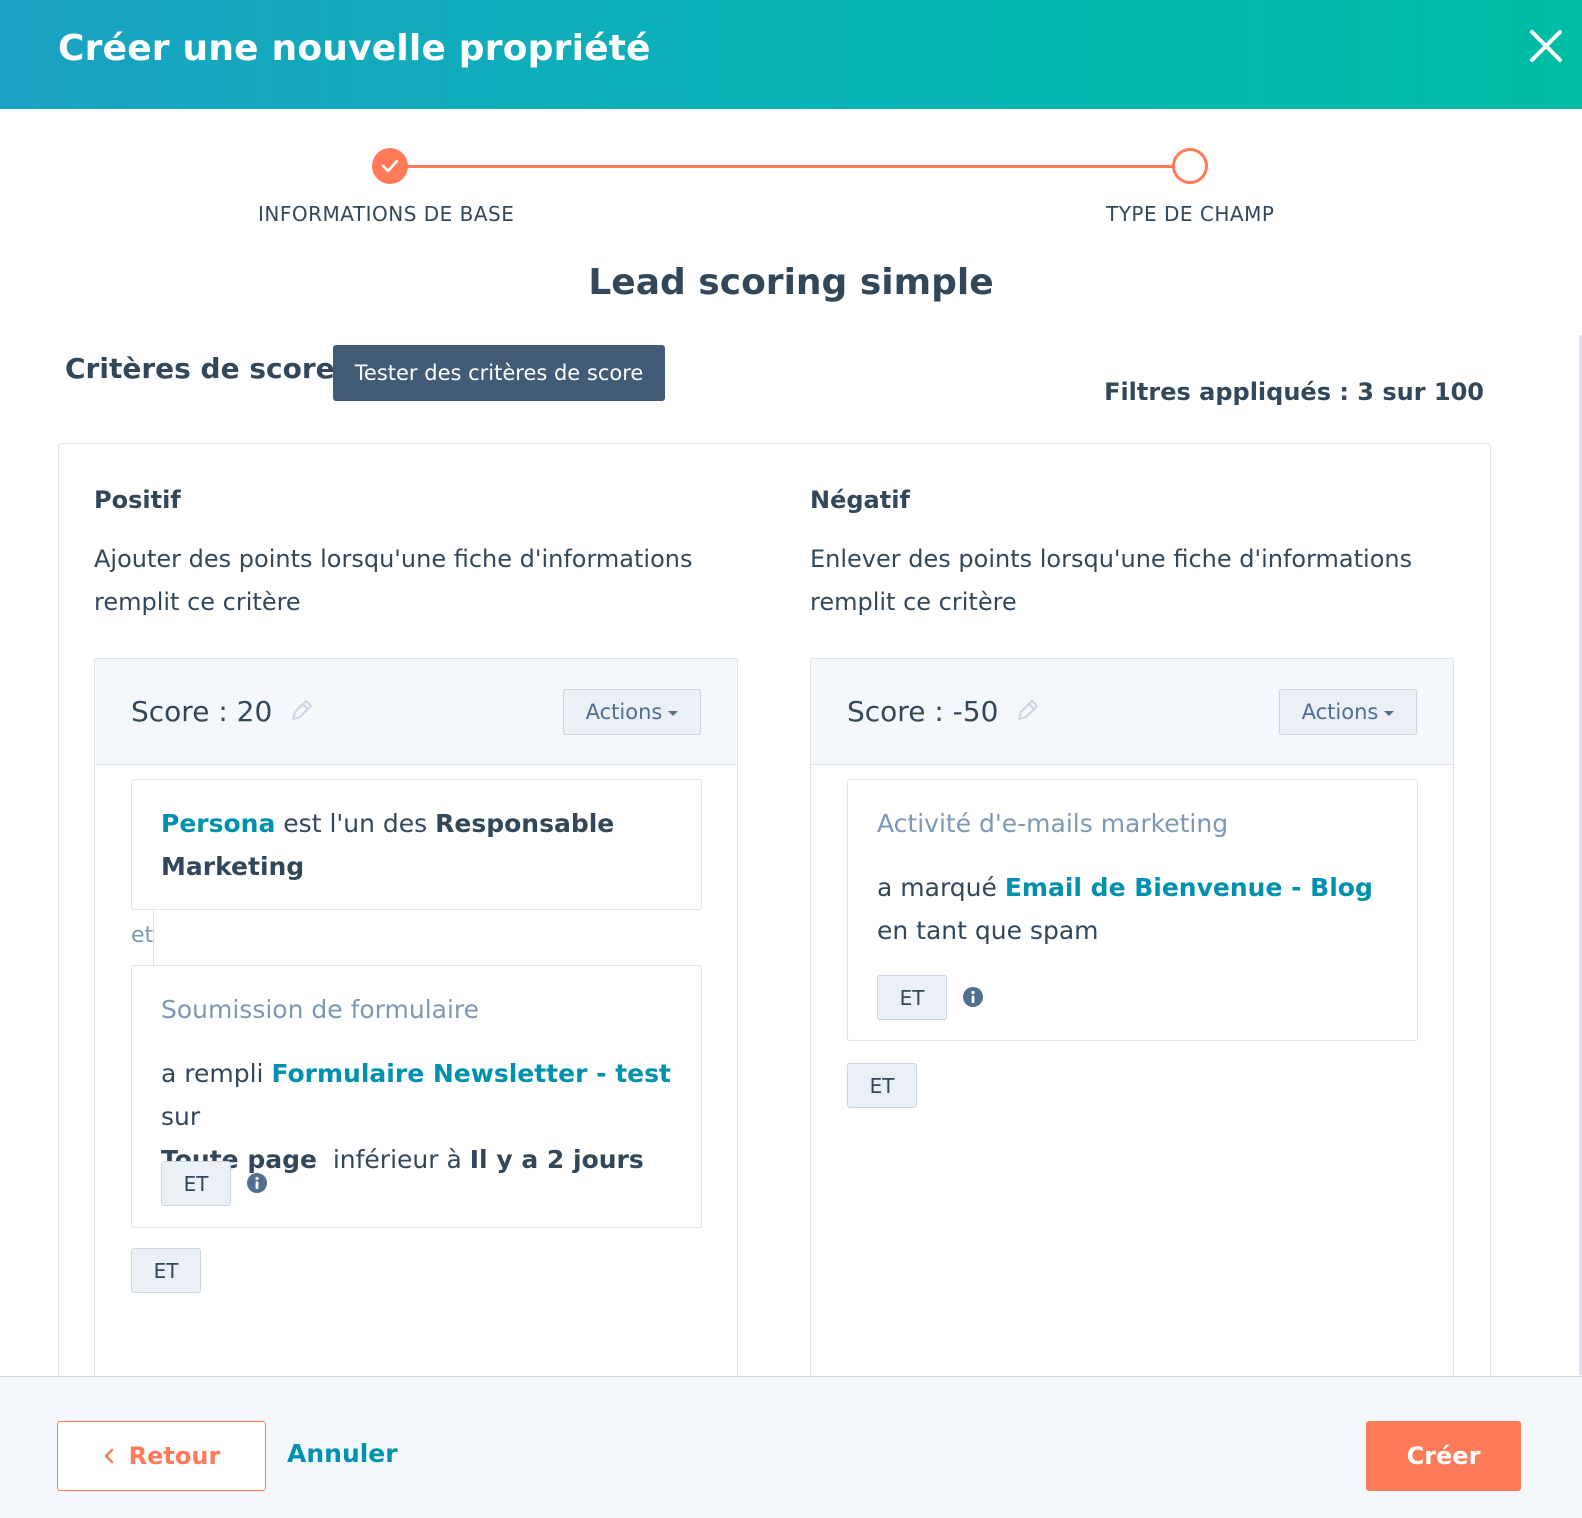 This screenshot has height=1518, width=1582. I want to click on filters-applied: Filtres appliqués : 3 sur 100, so click(1294, 392).